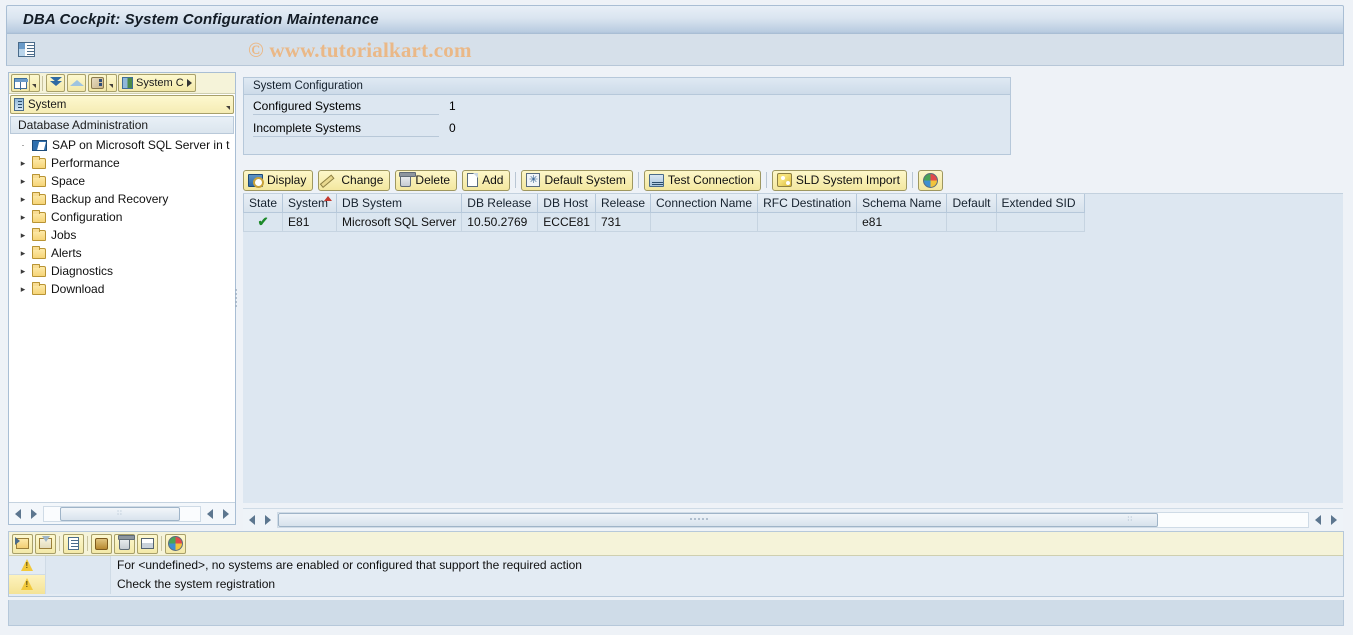  I want to click on sidebar-system-dropdown: System, so click(122, 104).